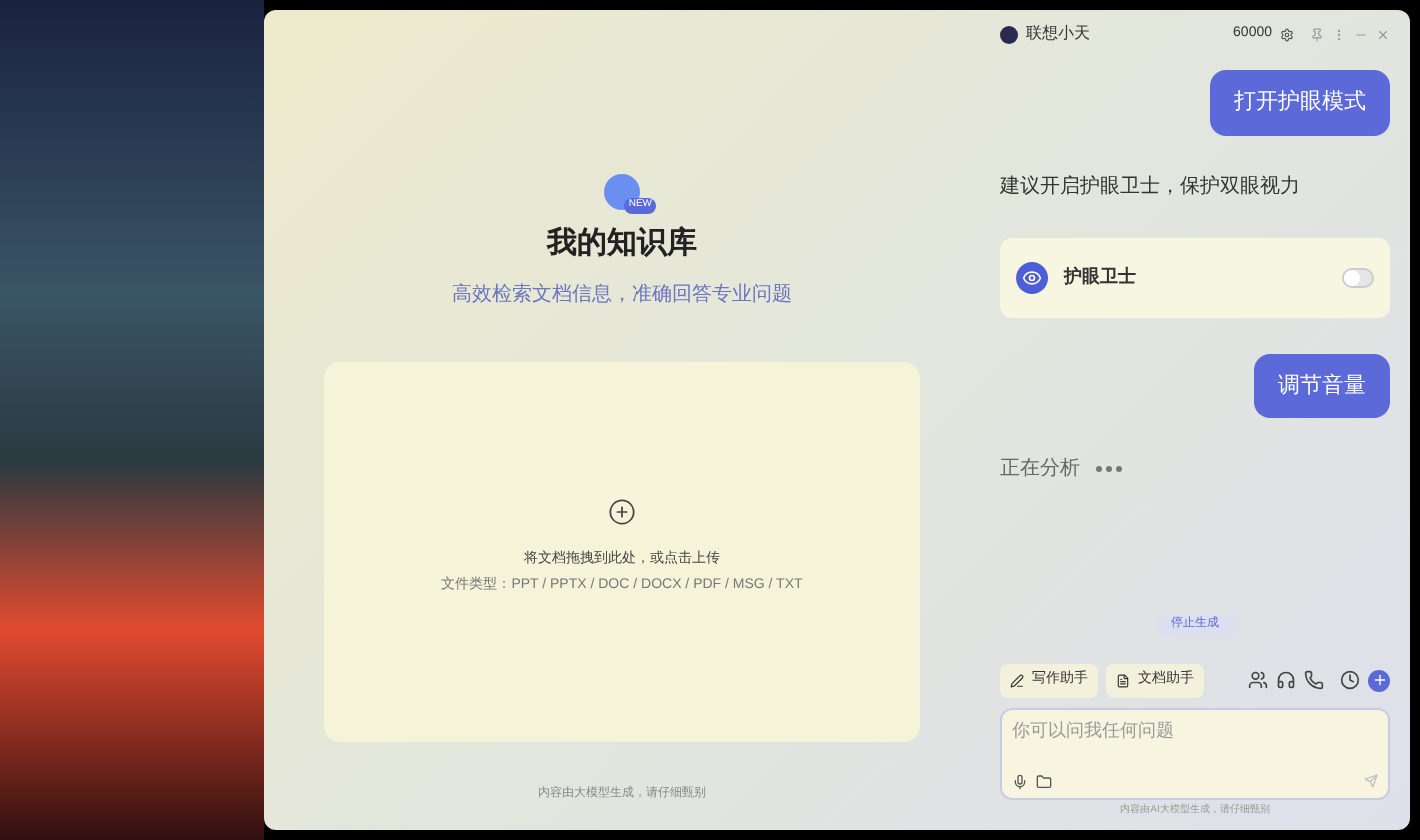  What do you see at coordinates (1350, 680) in the screenshot?
I see `history-icon` at bounding box center [1350, 680].